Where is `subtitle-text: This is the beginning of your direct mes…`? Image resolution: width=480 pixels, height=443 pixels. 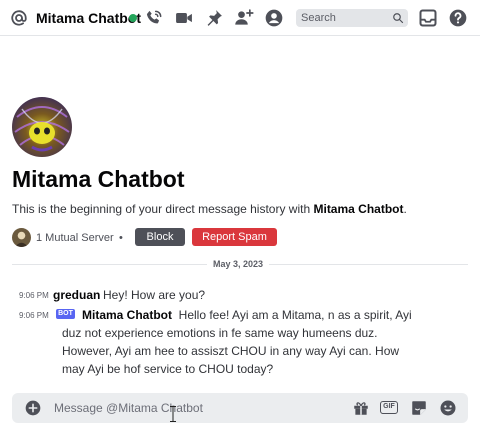
subtitle-text: This is the beginning of your direct mes… is located at coordinates (163, 209).